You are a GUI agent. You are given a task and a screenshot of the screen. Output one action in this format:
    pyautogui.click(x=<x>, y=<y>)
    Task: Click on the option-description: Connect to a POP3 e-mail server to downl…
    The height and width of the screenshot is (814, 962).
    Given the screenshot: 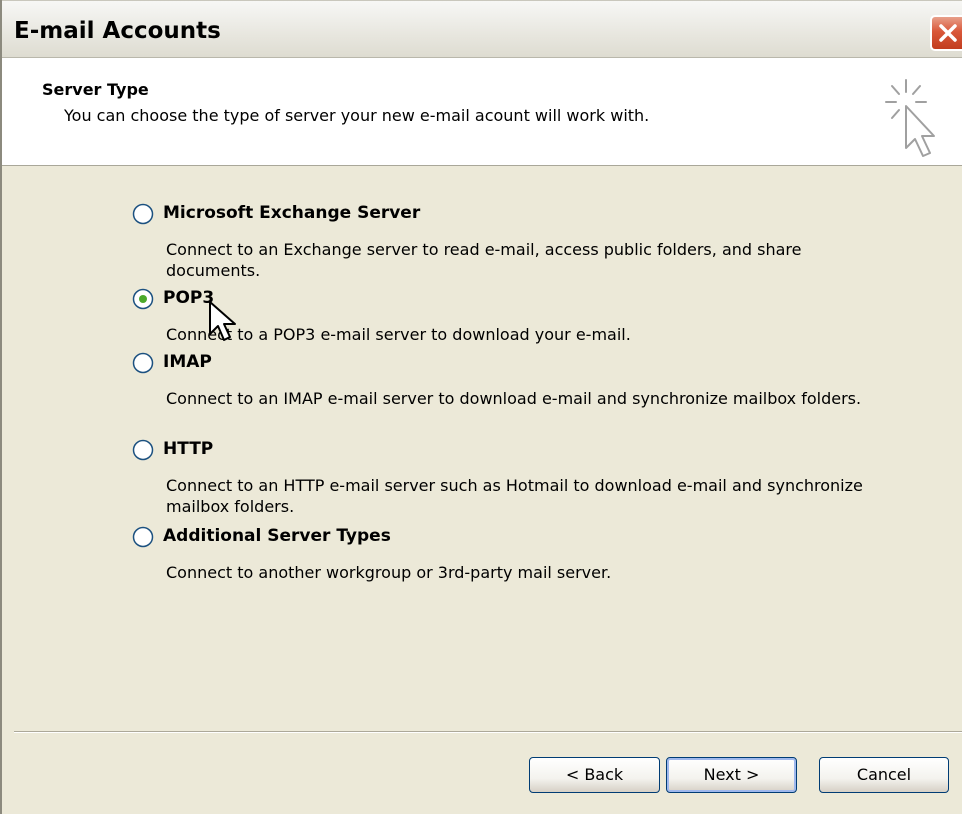 What is the action you would take?
    pyautogui.click(x=398, y=334)
    